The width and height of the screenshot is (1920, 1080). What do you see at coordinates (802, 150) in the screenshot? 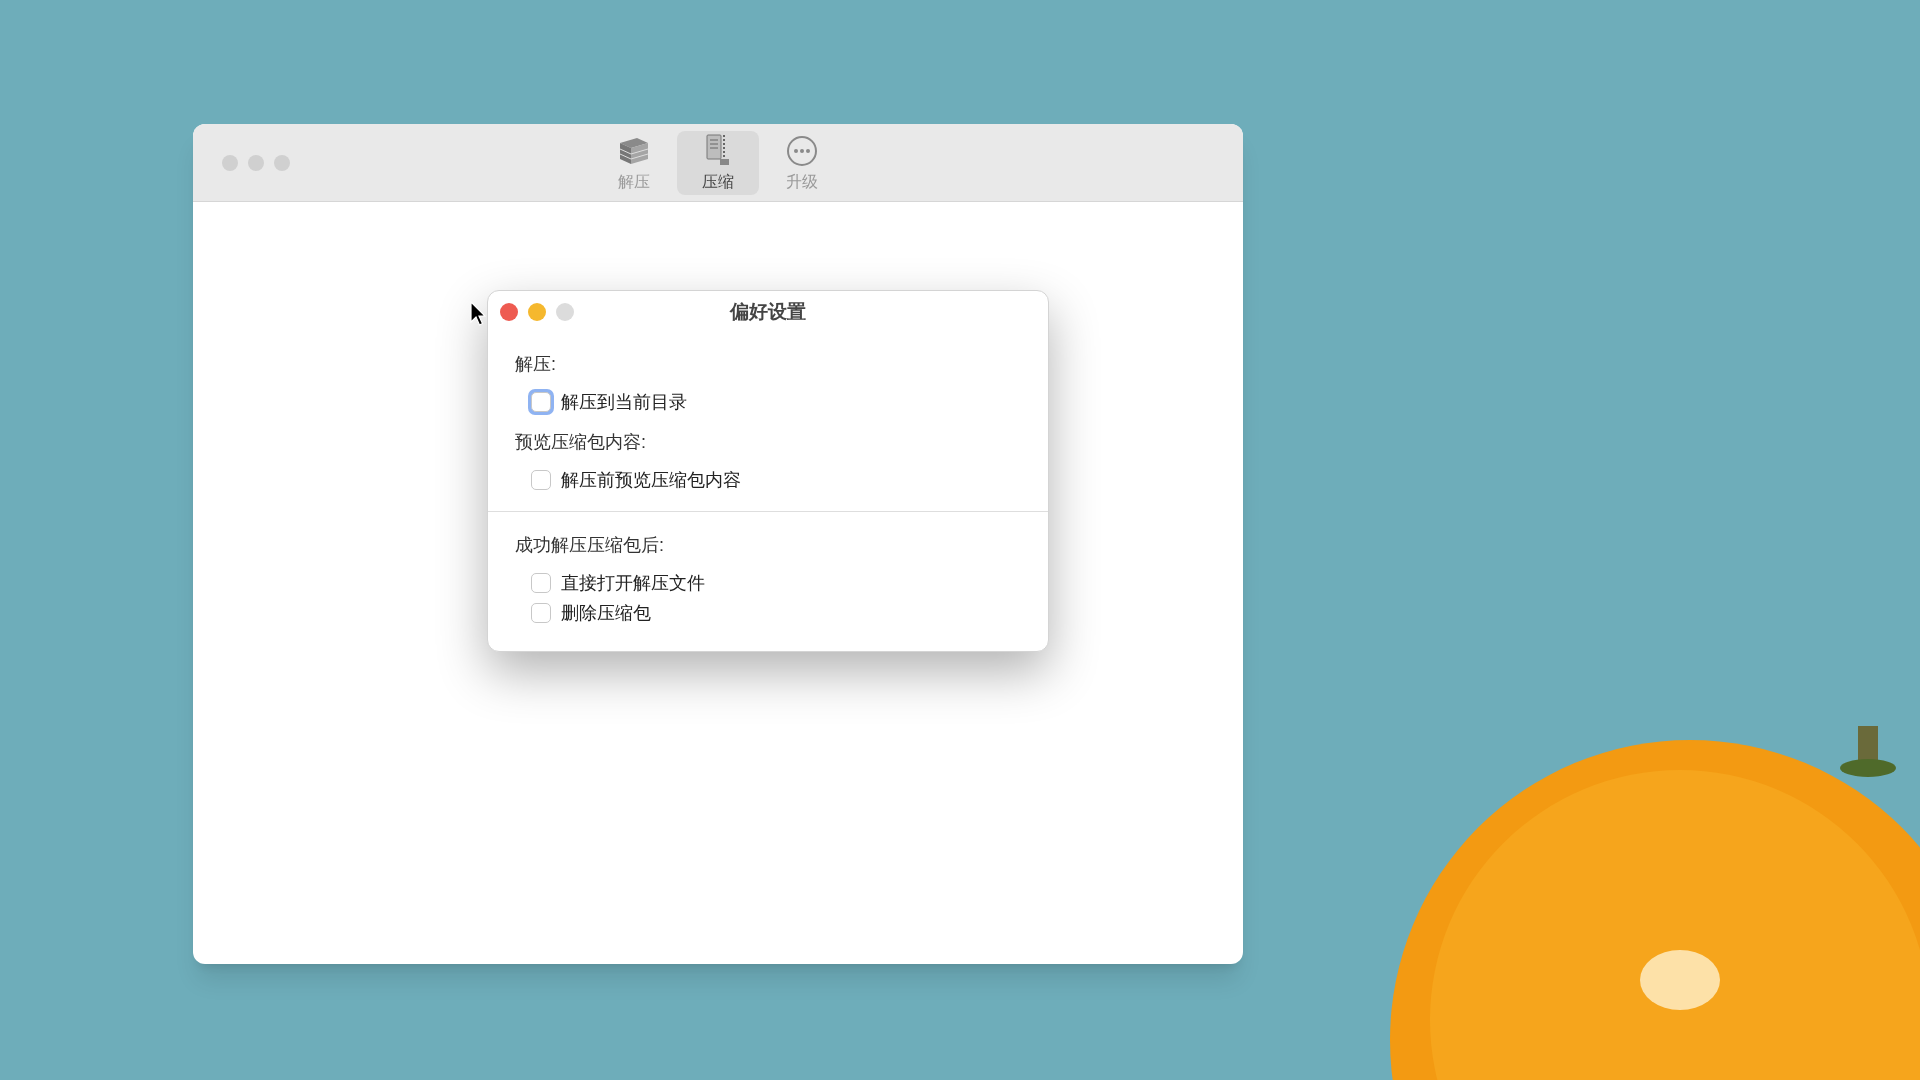
I see `more-circle-icon` at bounding box center [802, 150].